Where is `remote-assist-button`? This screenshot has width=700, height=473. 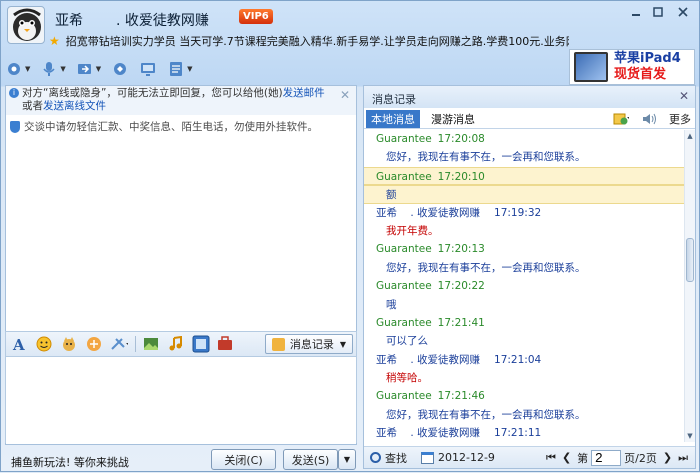
remote-assist-button is located at coordinates (120, 69).